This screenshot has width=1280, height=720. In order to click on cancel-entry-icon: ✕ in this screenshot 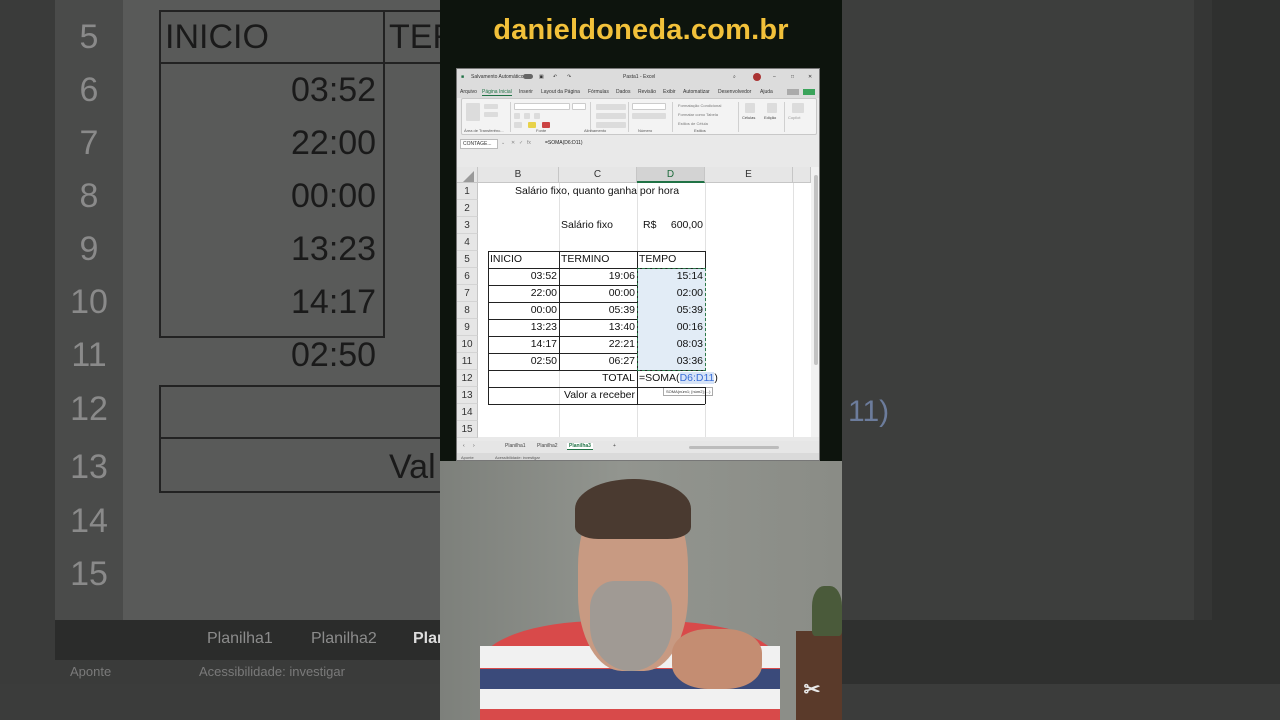, I will do `click(513, 143)`.